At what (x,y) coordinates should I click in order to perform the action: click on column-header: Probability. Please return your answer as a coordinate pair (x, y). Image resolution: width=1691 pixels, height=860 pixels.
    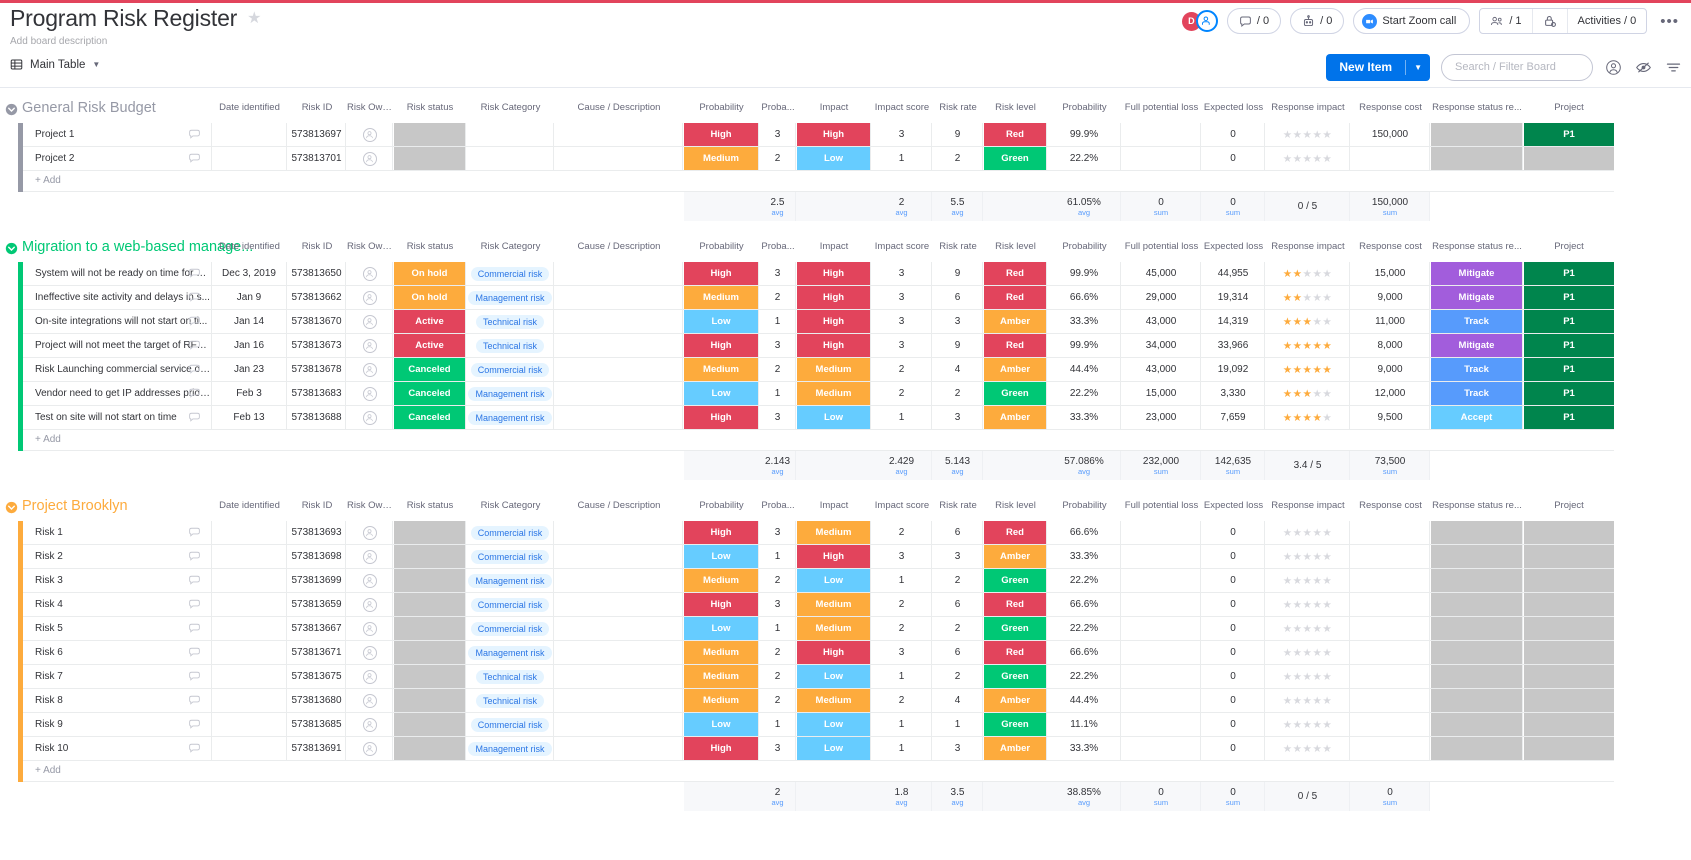
    Looking at the image, I should click on (1084, 246).